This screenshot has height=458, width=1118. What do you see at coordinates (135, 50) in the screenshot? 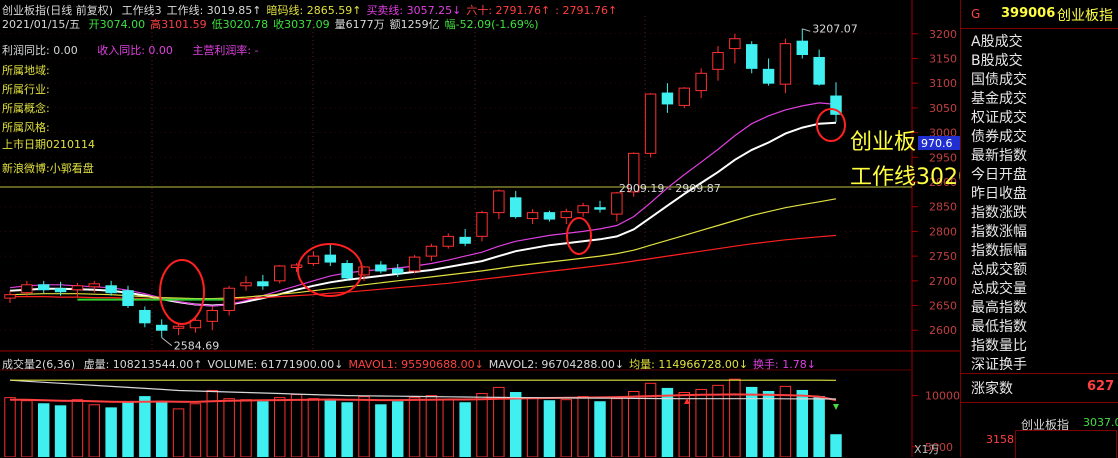
I see `revenue-yoy: 收入同比: 0.00` at bounding box center [135, 50].